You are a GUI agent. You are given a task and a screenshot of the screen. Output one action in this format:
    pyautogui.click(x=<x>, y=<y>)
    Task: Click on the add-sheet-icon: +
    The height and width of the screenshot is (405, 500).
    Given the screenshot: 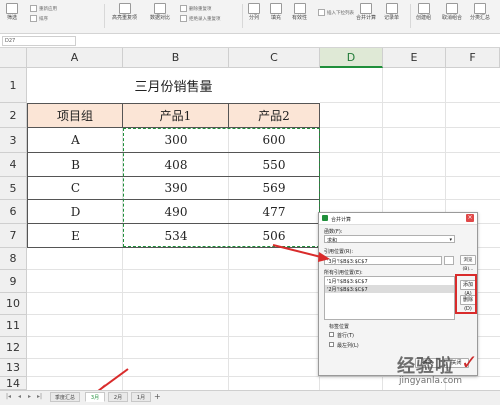 What is the action you would take?
    pyautogui.click(x=157, y=396)
    